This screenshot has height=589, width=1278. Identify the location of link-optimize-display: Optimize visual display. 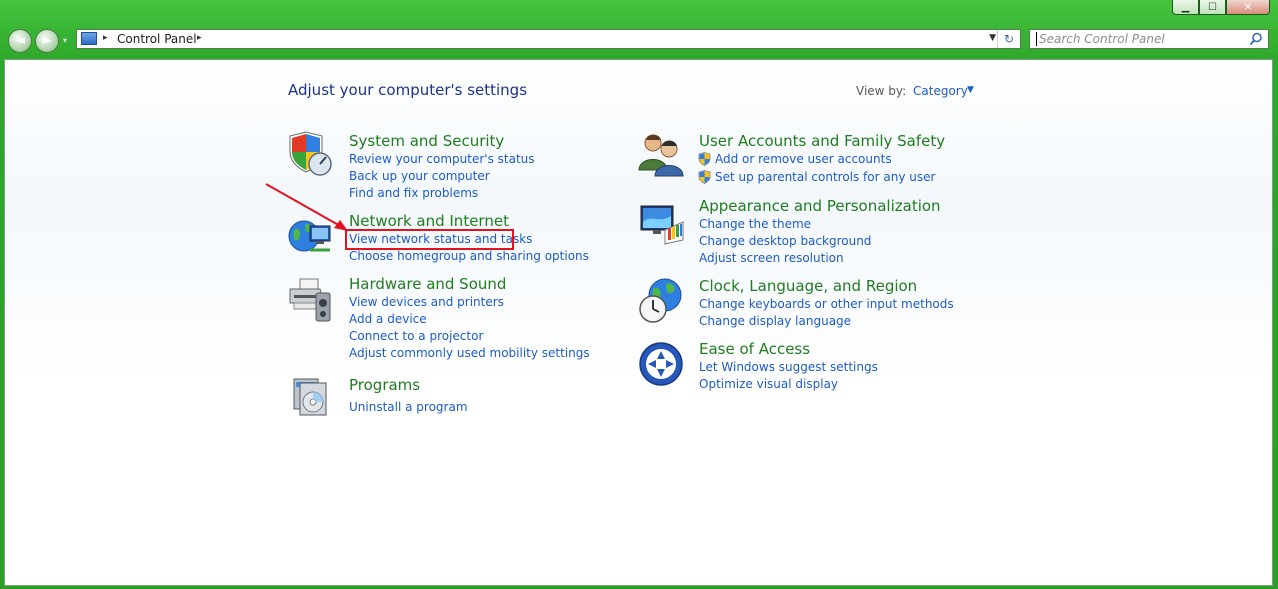
(768, 384).